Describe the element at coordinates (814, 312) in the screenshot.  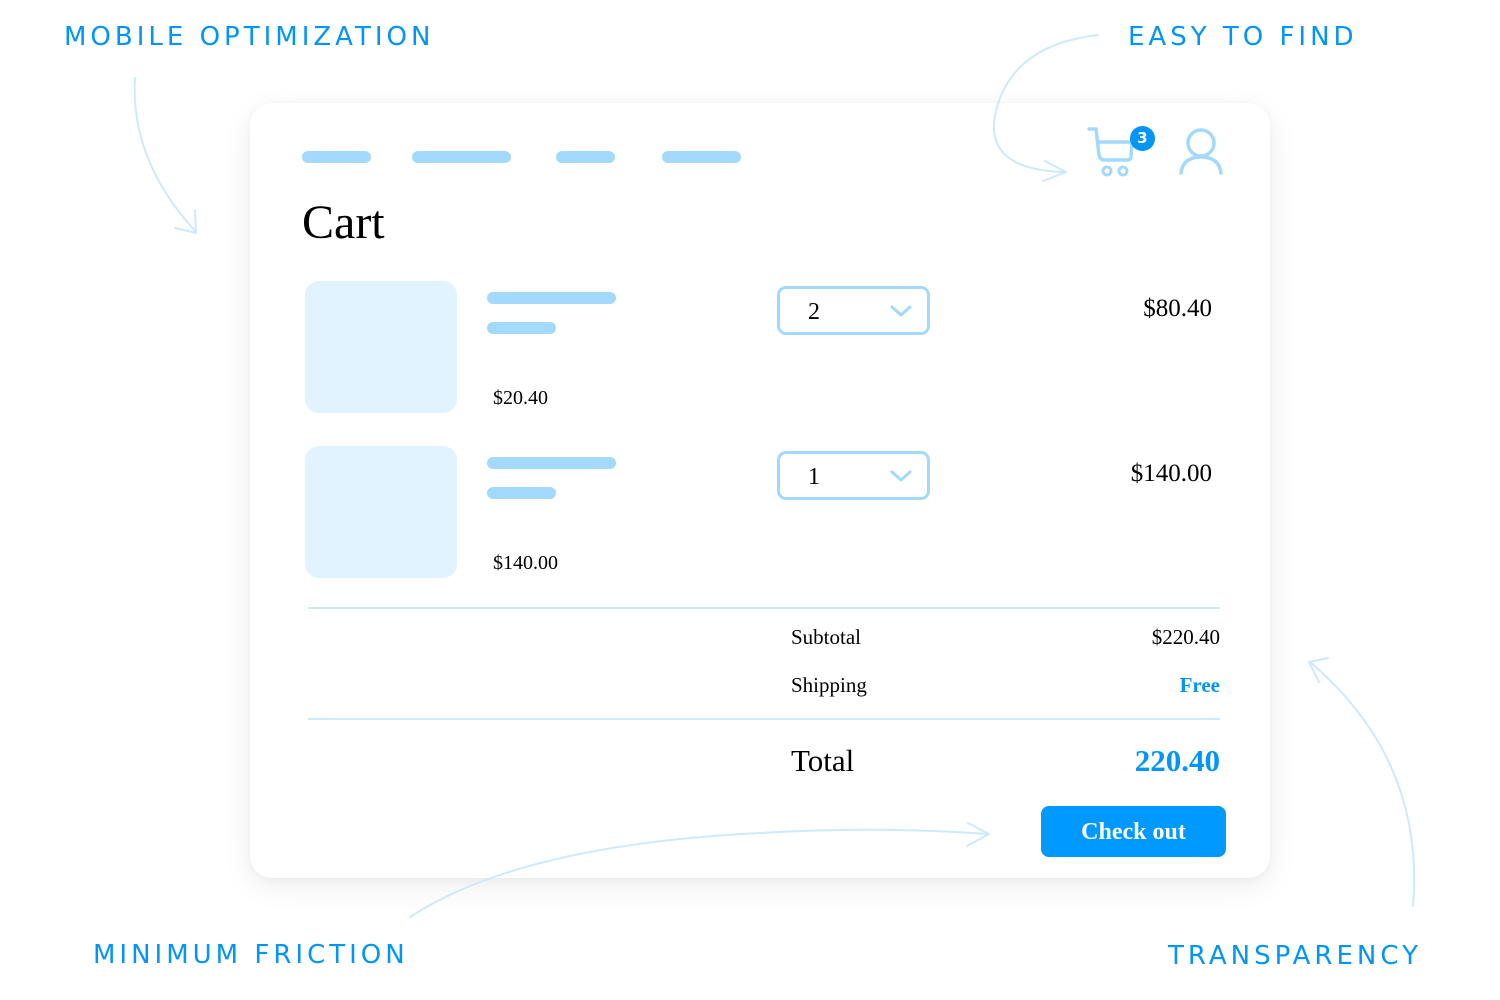
I see `quantity-value: 2` at that location.